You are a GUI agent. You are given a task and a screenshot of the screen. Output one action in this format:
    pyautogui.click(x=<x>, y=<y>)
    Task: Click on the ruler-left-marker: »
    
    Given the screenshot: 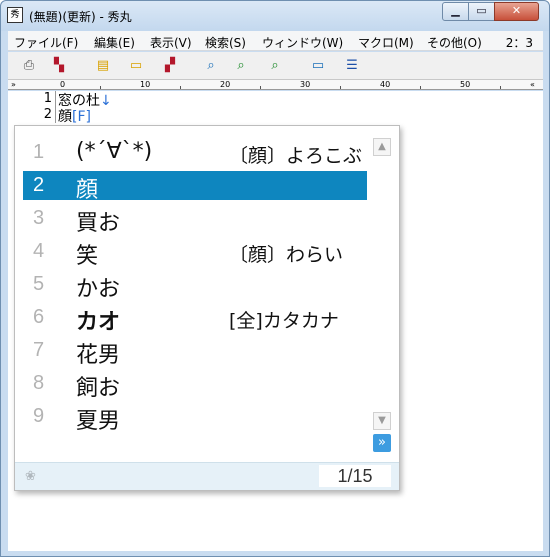 What is the action you would take?
    pyautogui.click(x=13, y=84)
    